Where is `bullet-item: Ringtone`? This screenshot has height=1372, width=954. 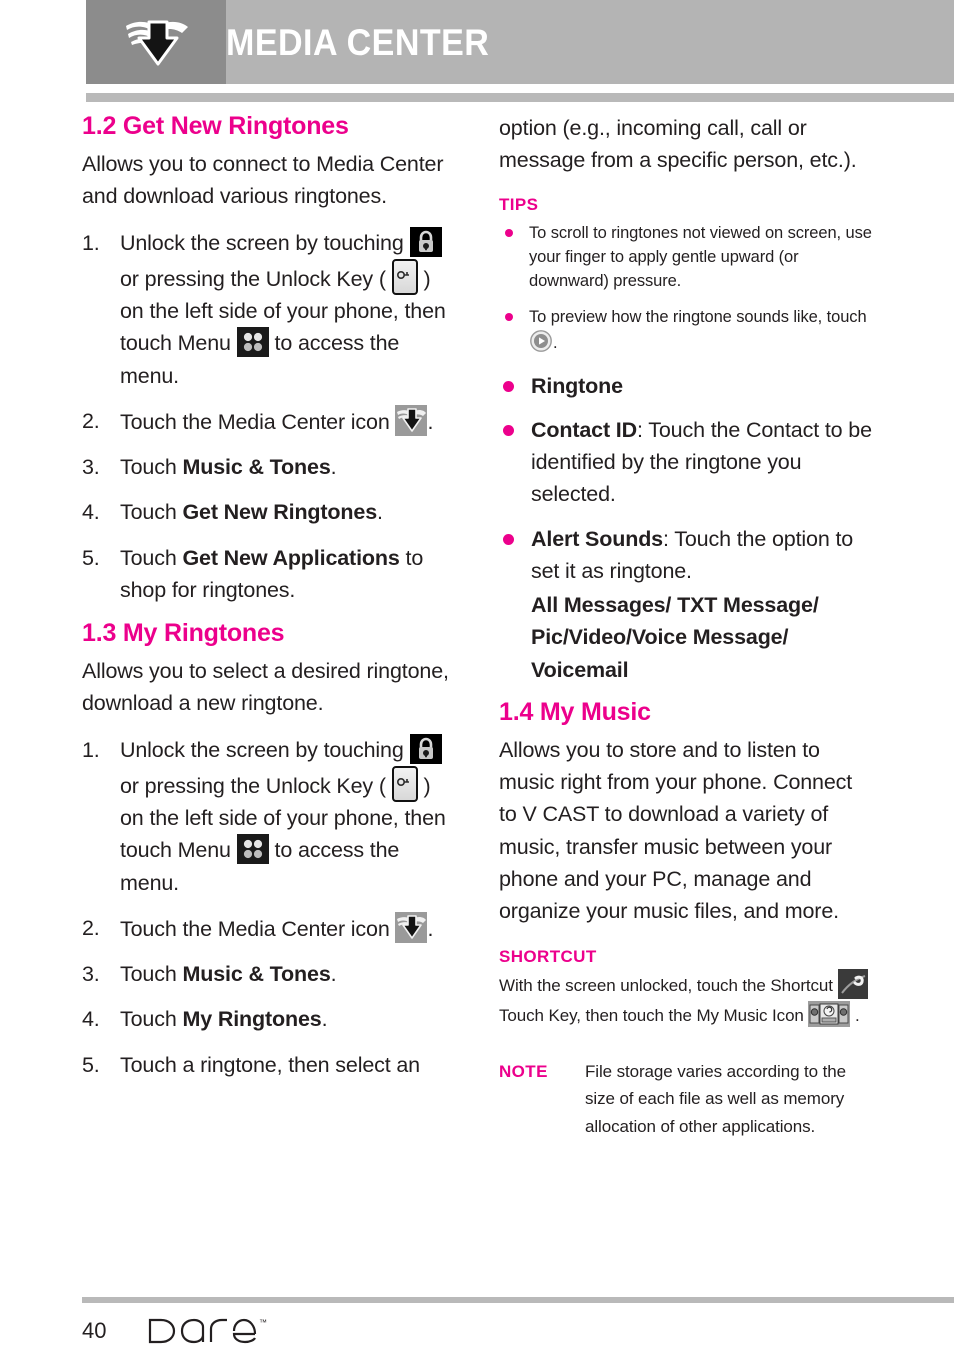
bullet-item: Ringtone is located at coordinates (686, 386).